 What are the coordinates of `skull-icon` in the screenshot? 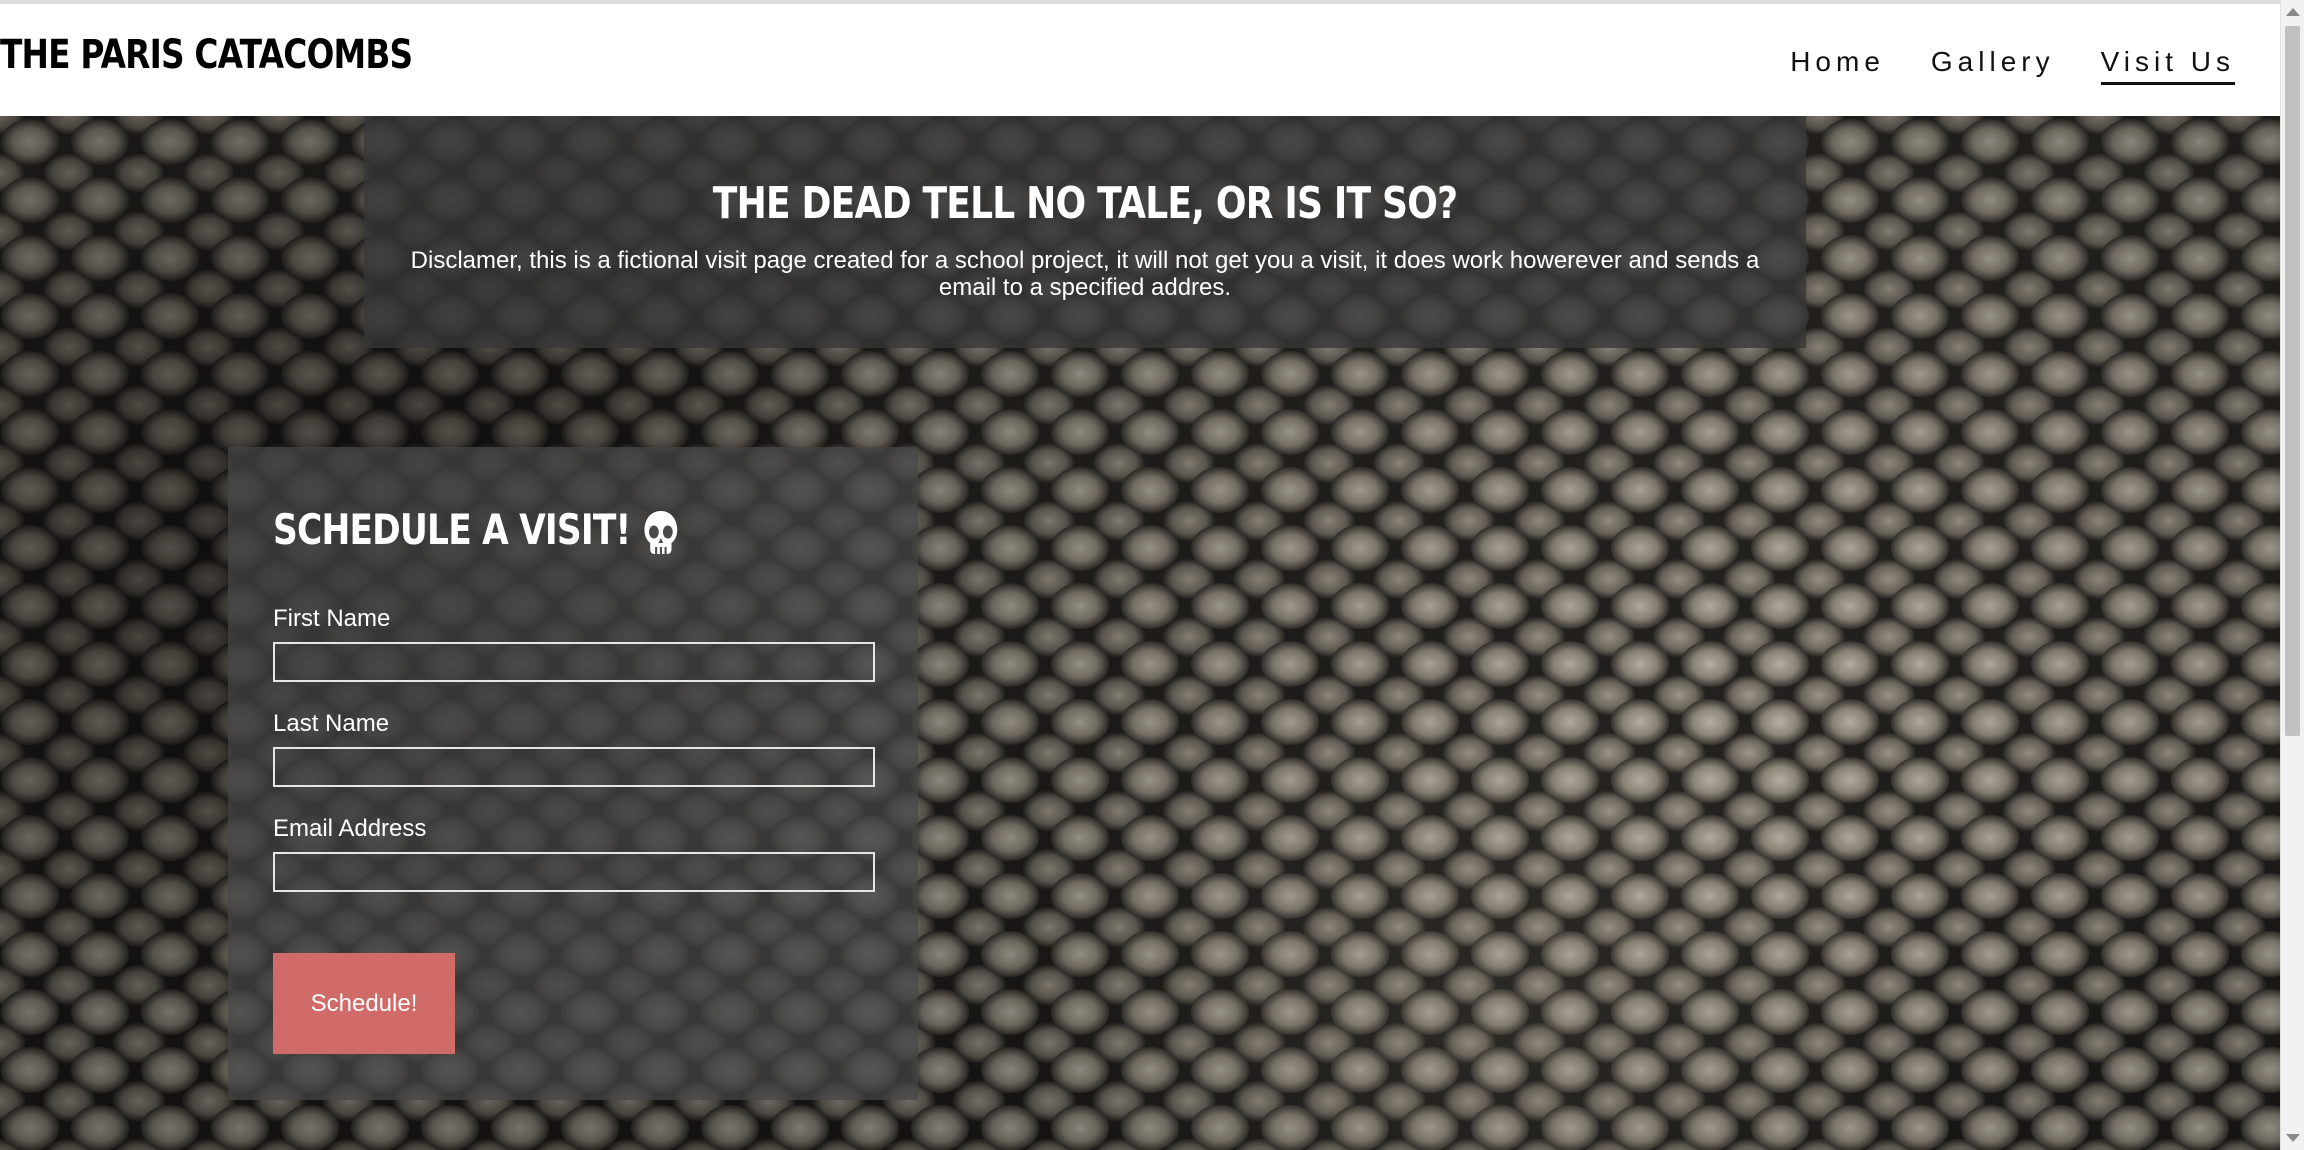 It's located at (661, 532).